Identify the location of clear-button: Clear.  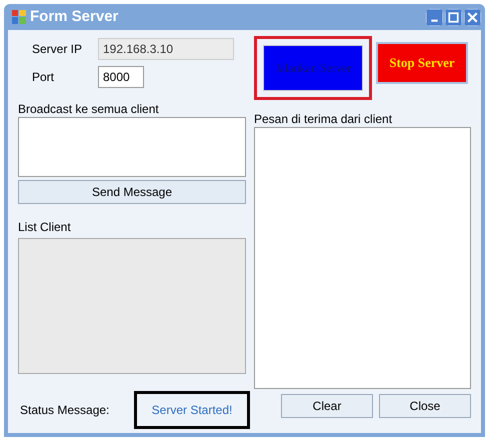
(327, 406).